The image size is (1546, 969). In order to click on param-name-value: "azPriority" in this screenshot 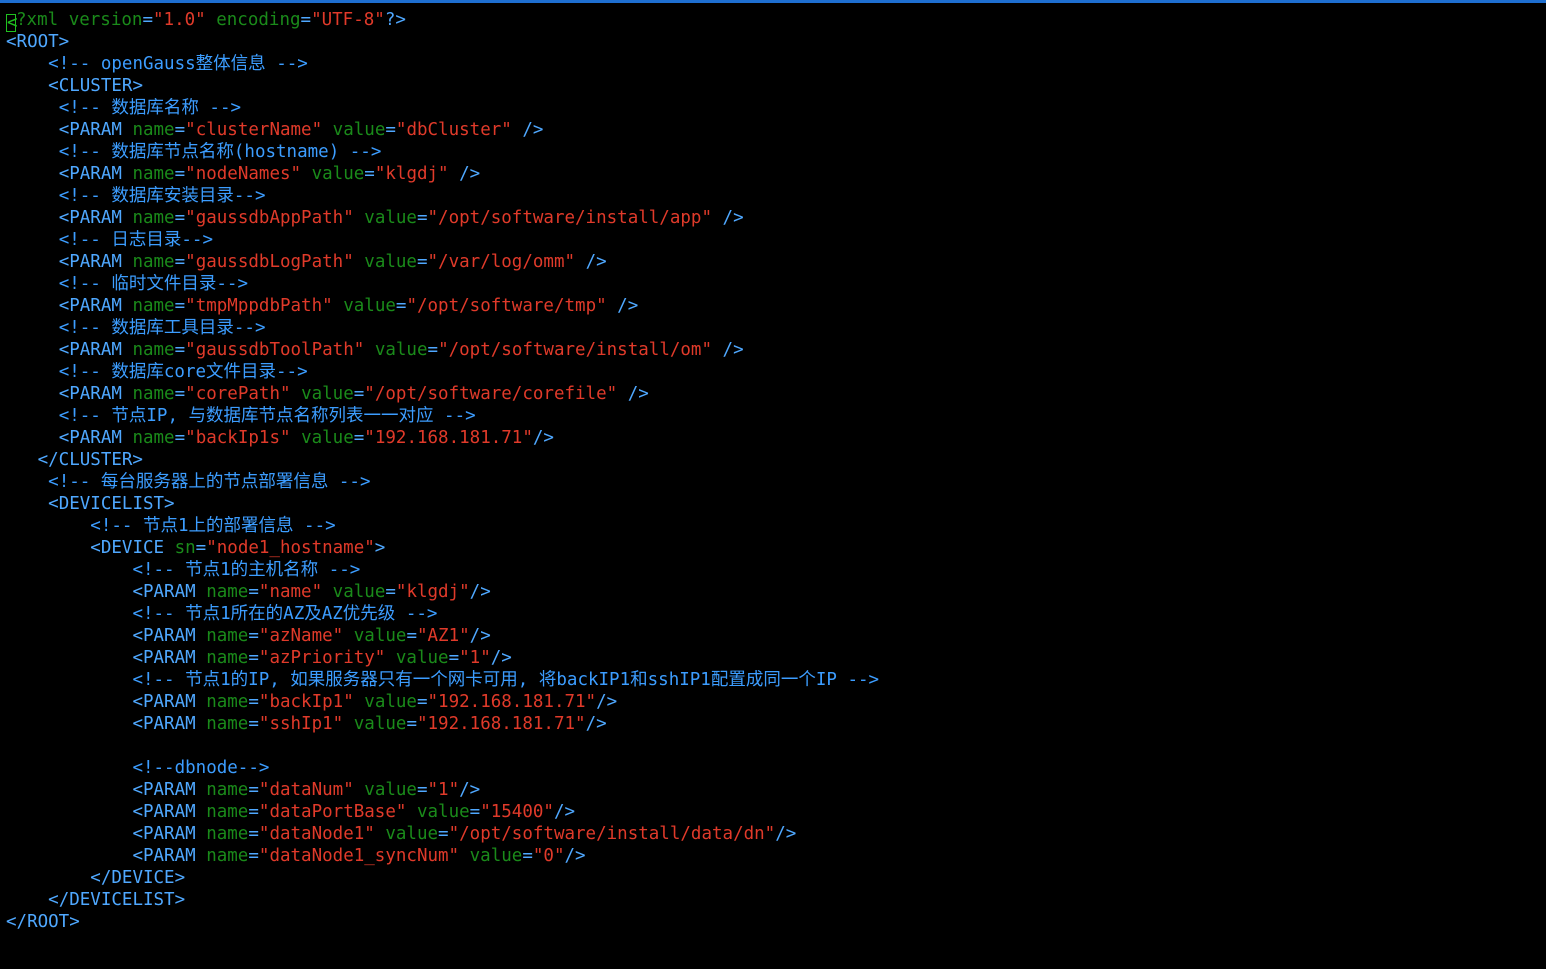, I will do `click(322, 658)`.